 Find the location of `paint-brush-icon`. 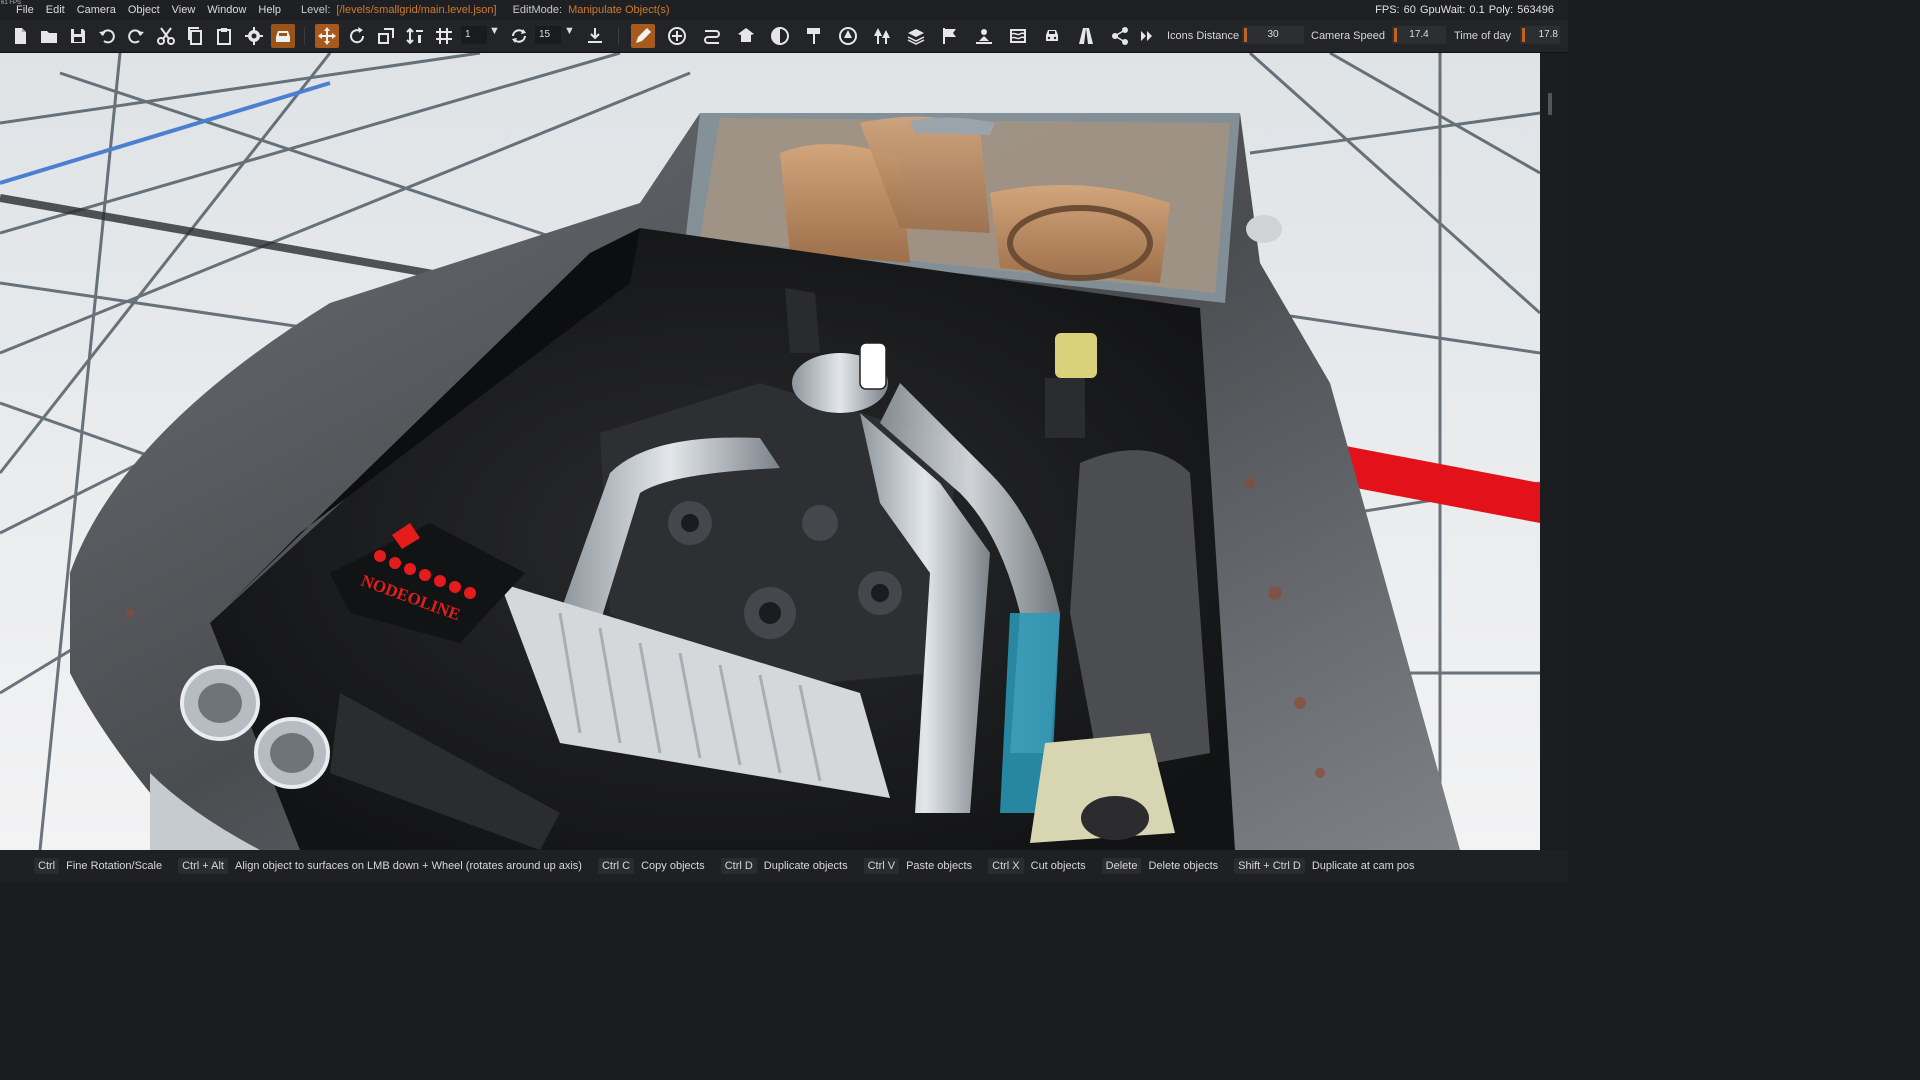

paint-brush-icon is located at coordinates (814, 36).